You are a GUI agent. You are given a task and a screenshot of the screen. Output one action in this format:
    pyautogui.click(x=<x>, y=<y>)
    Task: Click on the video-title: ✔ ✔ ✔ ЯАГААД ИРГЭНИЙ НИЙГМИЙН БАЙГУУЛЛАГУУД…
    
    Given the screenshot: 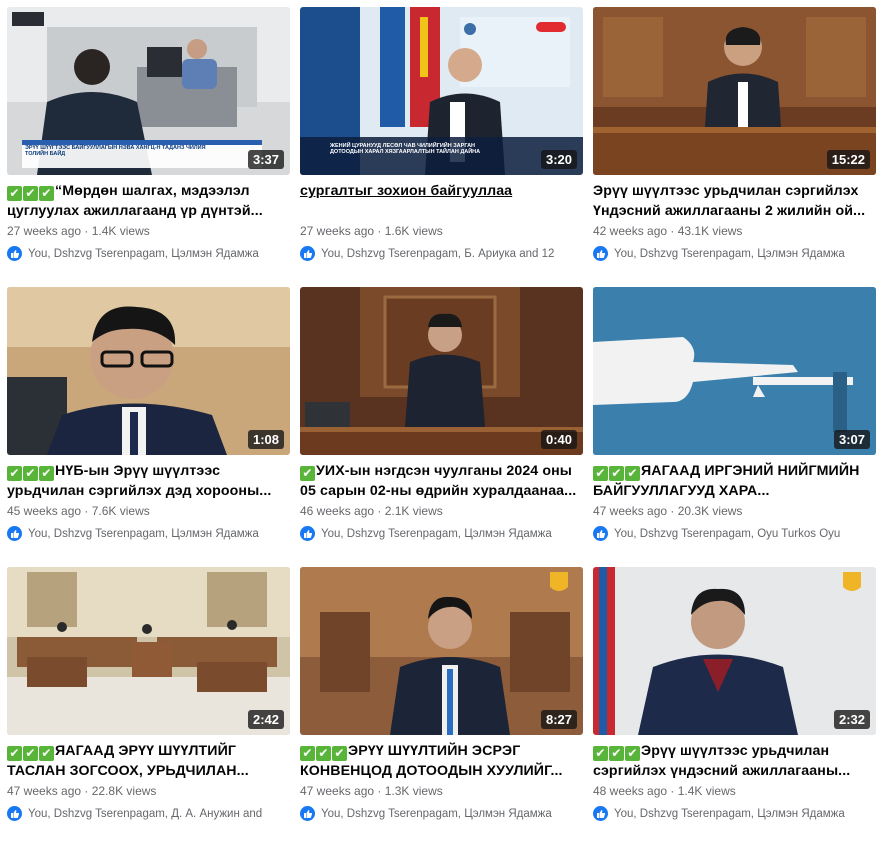 What is the action you would take?
    pyautogui.click(x=734, y=481)
    